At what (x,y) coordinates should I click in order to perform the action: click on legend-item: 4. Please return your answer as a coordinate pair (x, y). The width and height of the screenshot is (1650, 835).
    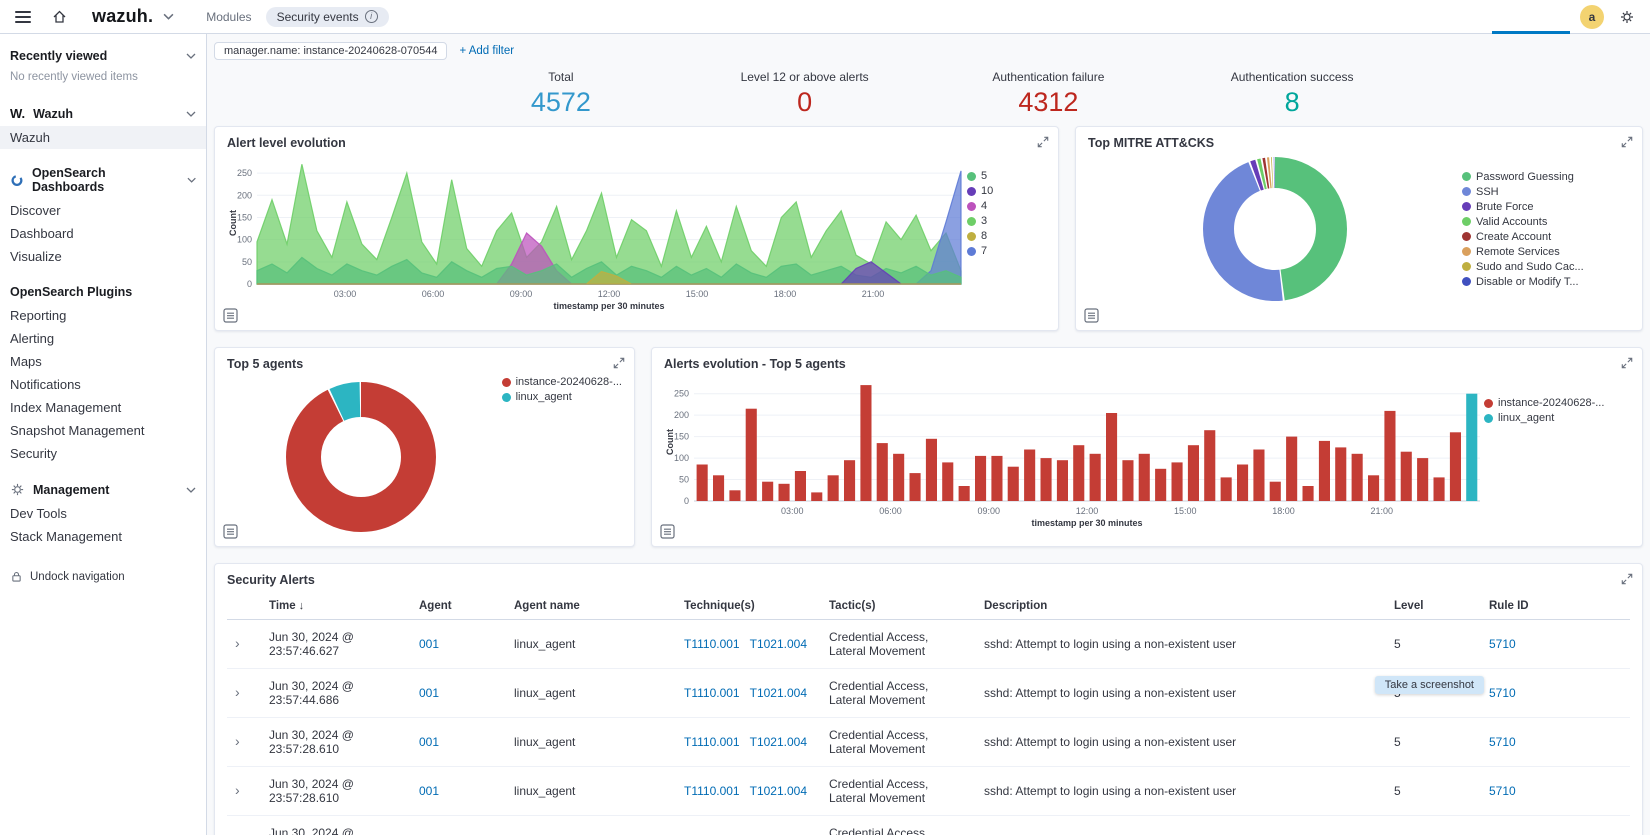
    Looking at the image, I should click on (999, 206).